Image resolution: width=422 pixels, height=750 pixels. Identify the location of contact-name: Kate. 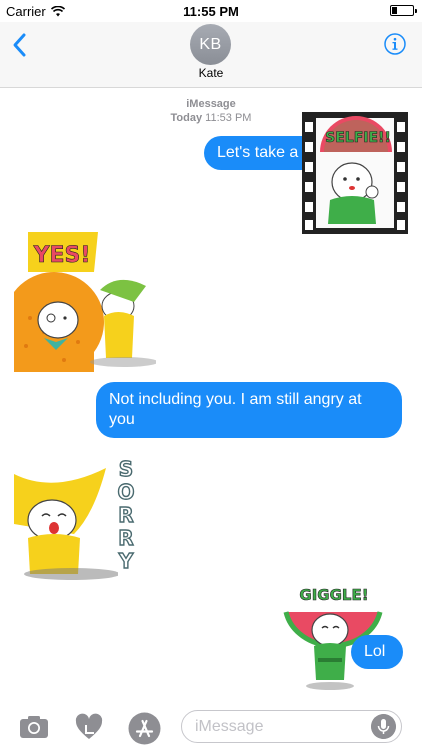
(211, 73).